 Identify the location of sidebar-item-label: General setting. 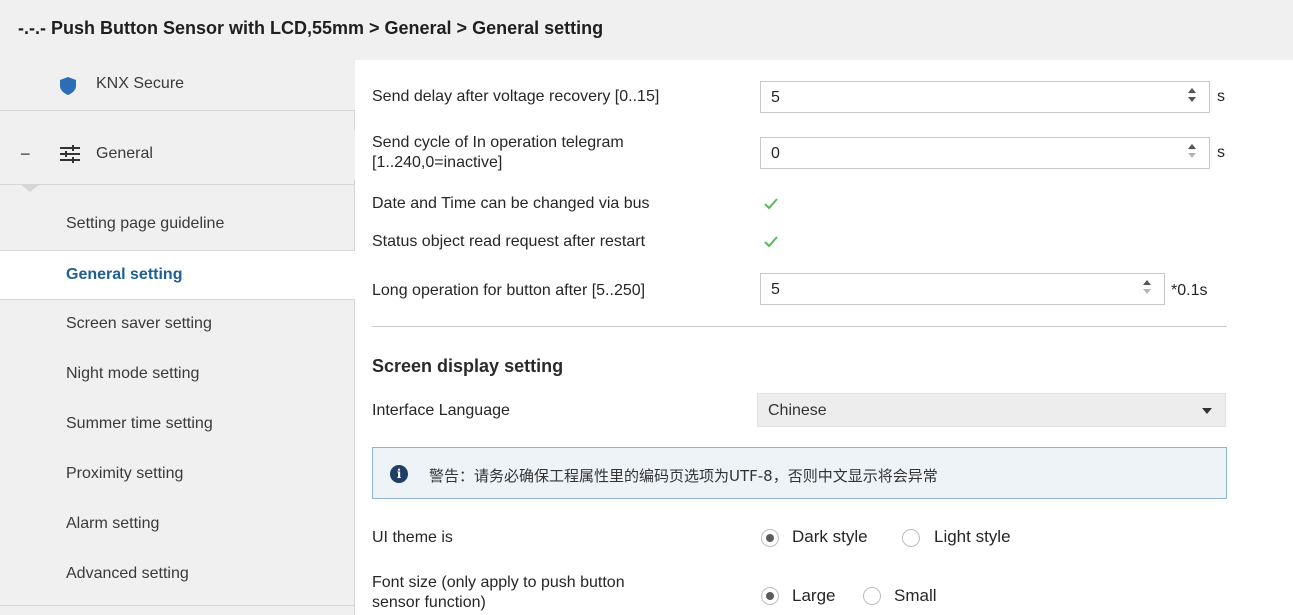
(124, 274).